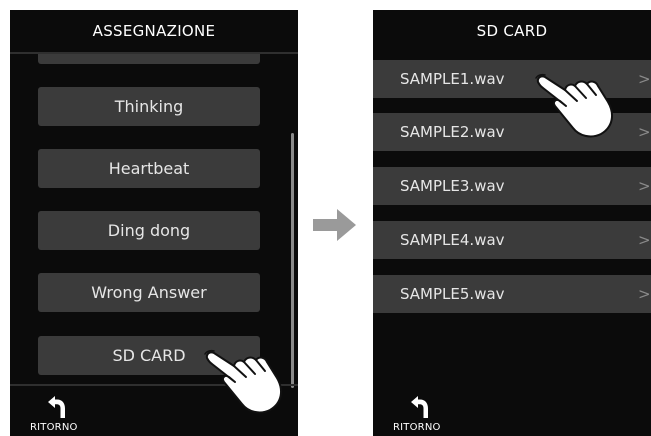 Image resolution: width=651 pixels, height=436 pixels. I want to click on file-row-sample4: SAMPLE4.wav >, so click(512, 240).